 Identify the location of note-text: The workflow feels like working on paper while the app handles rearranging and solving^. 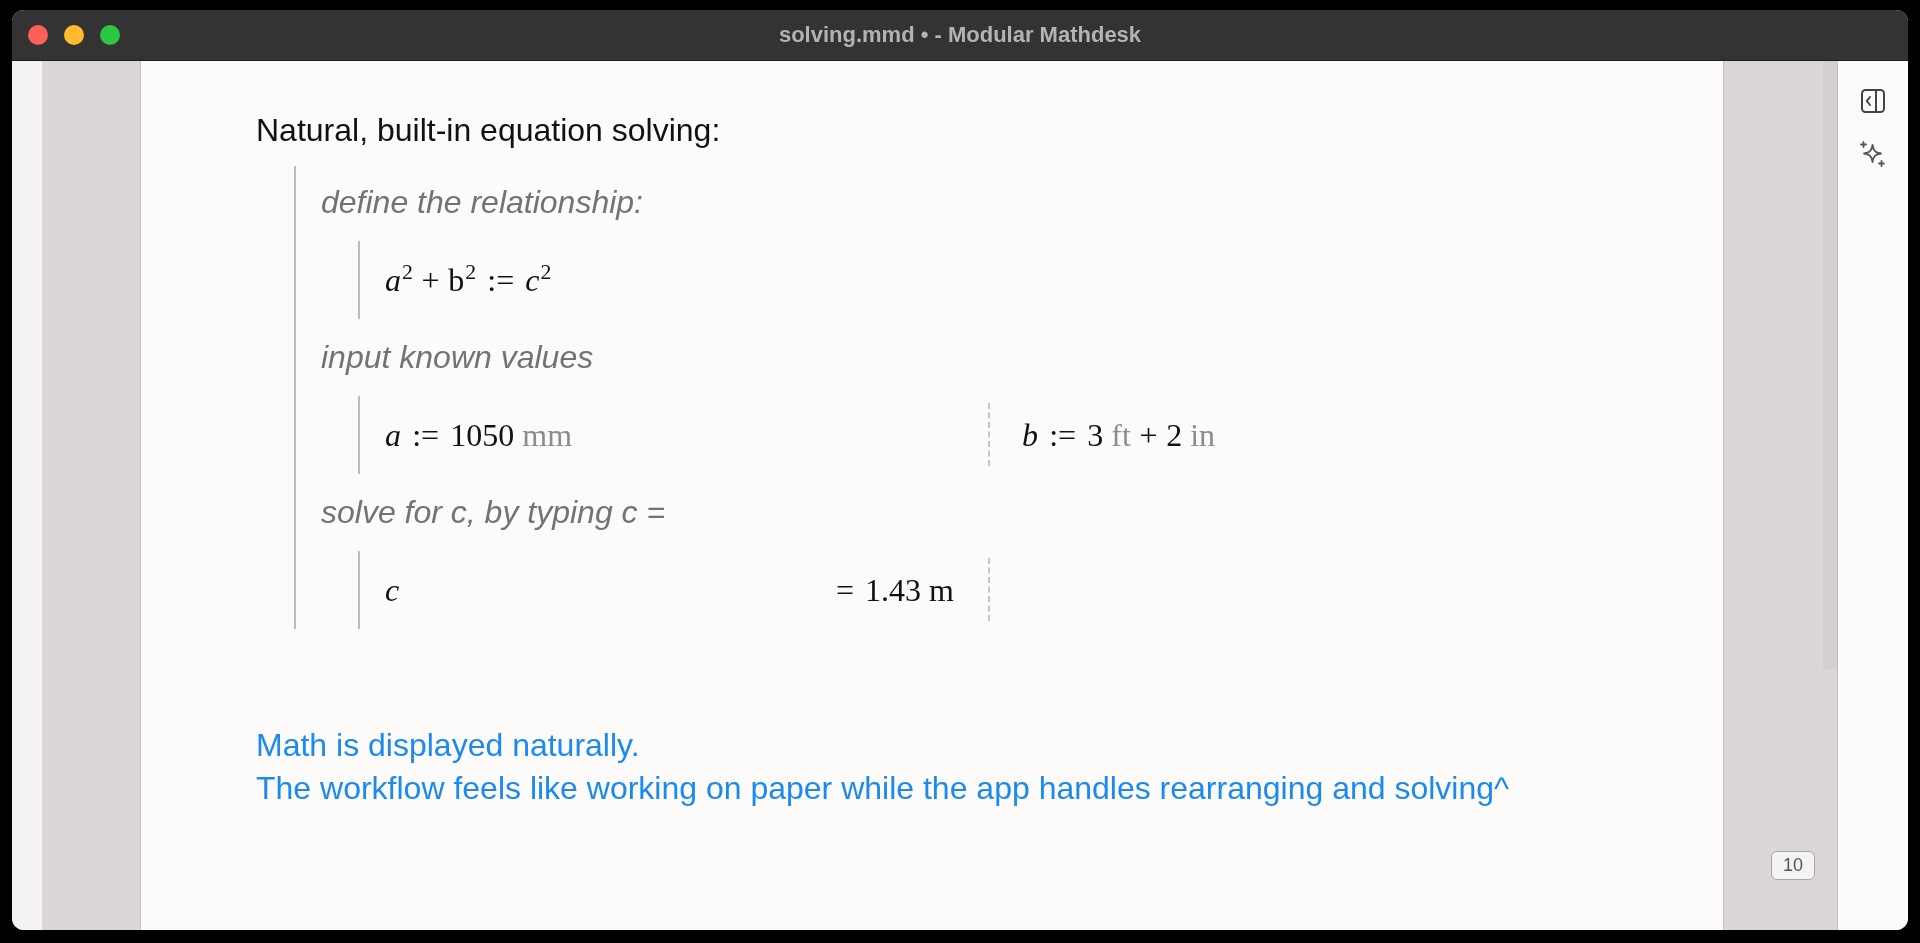
(883, 788).